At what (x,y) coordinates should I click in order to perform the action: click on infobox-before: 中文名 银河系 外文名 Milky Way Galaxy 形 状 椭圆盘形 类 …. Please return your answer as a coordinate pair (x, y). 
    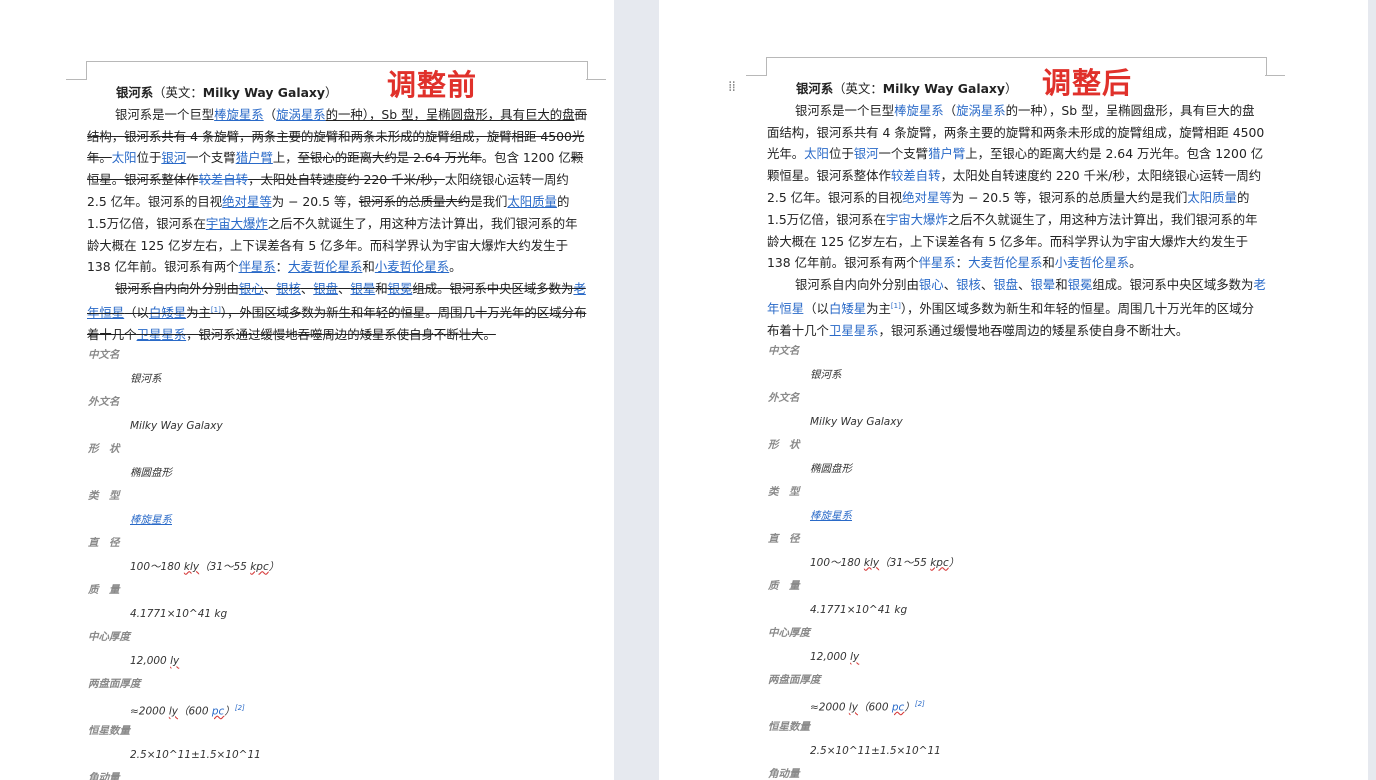
    Looking at the image, I should click on (184, 564).